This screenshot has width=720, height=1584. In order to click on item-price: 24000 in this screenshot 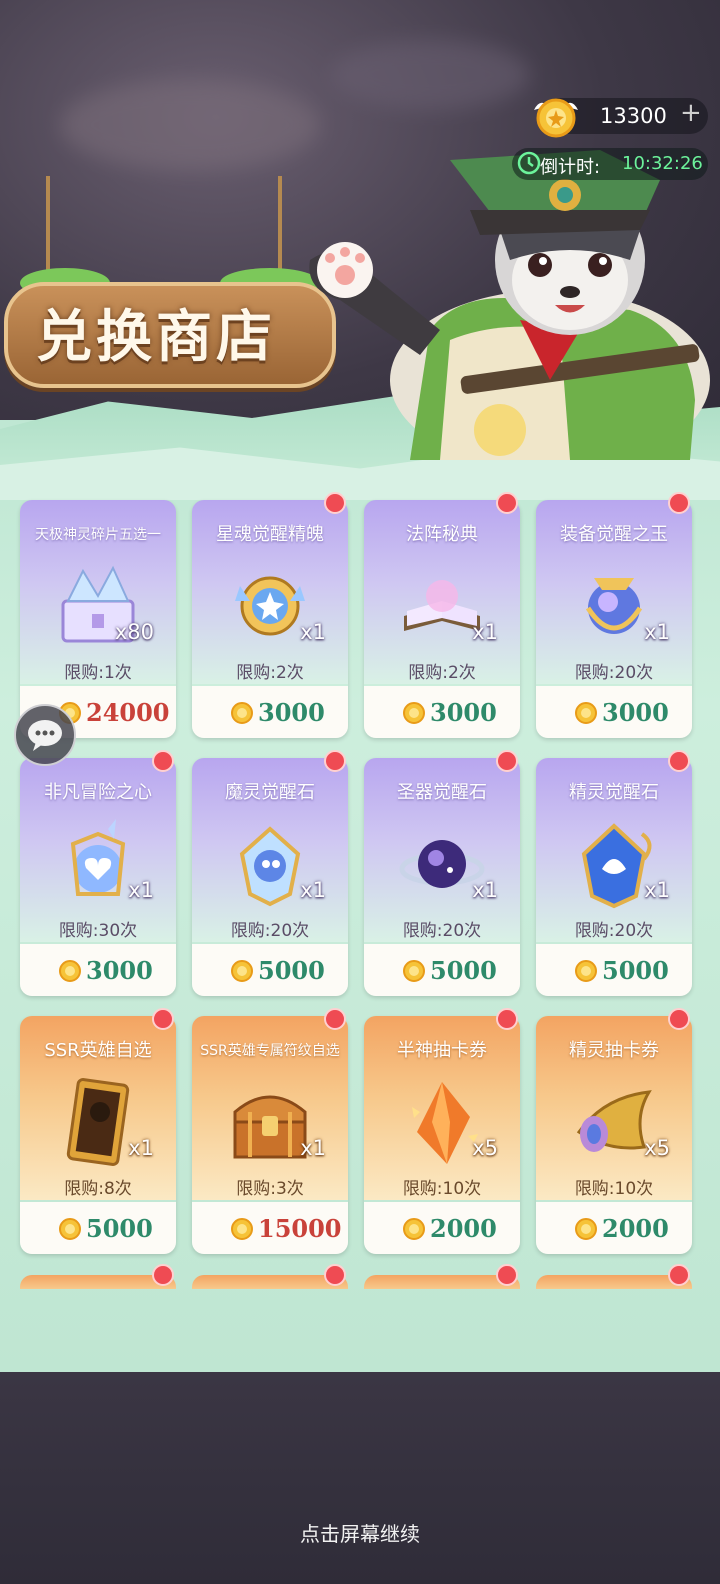, I will do `click(128, 712)`.